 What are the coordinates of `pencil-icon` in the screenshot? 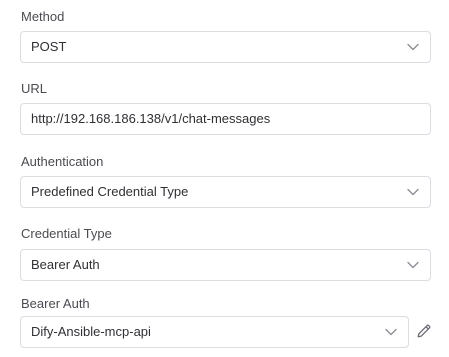 It's located at (424, 331).